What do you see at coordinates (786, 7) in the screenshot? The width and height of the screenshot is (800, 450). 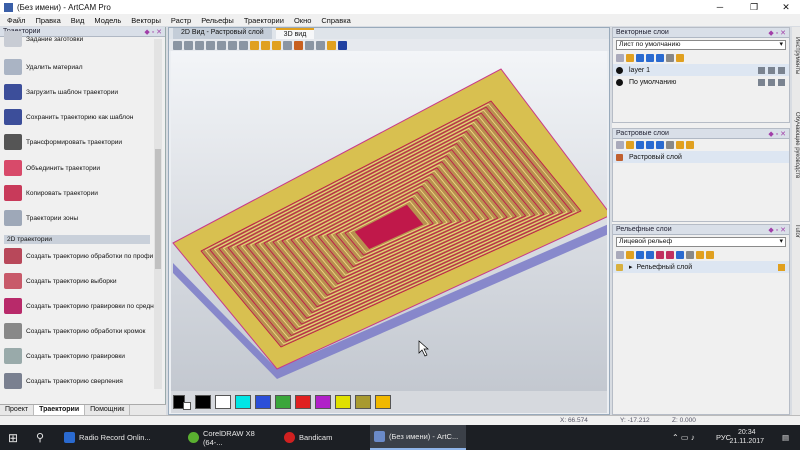 I see `close-button: ✕` at bounding box center [786, 7].